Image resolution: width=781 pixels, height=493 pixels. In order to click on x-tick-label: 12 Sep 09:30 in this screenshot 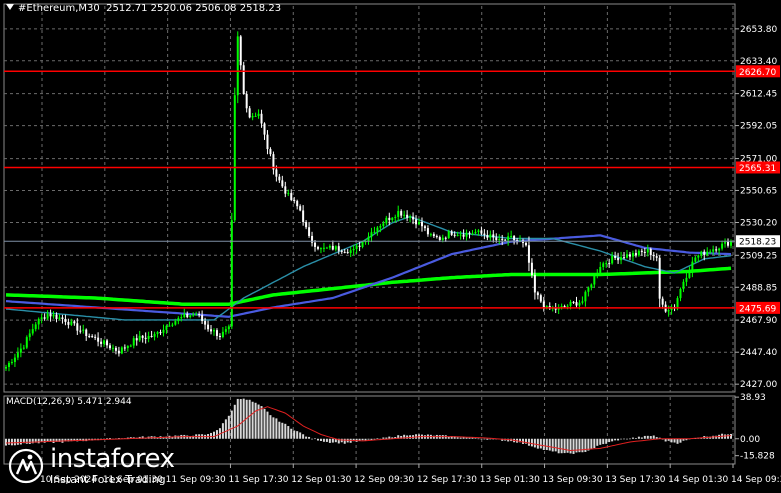, I will do `click(384, 480)`.